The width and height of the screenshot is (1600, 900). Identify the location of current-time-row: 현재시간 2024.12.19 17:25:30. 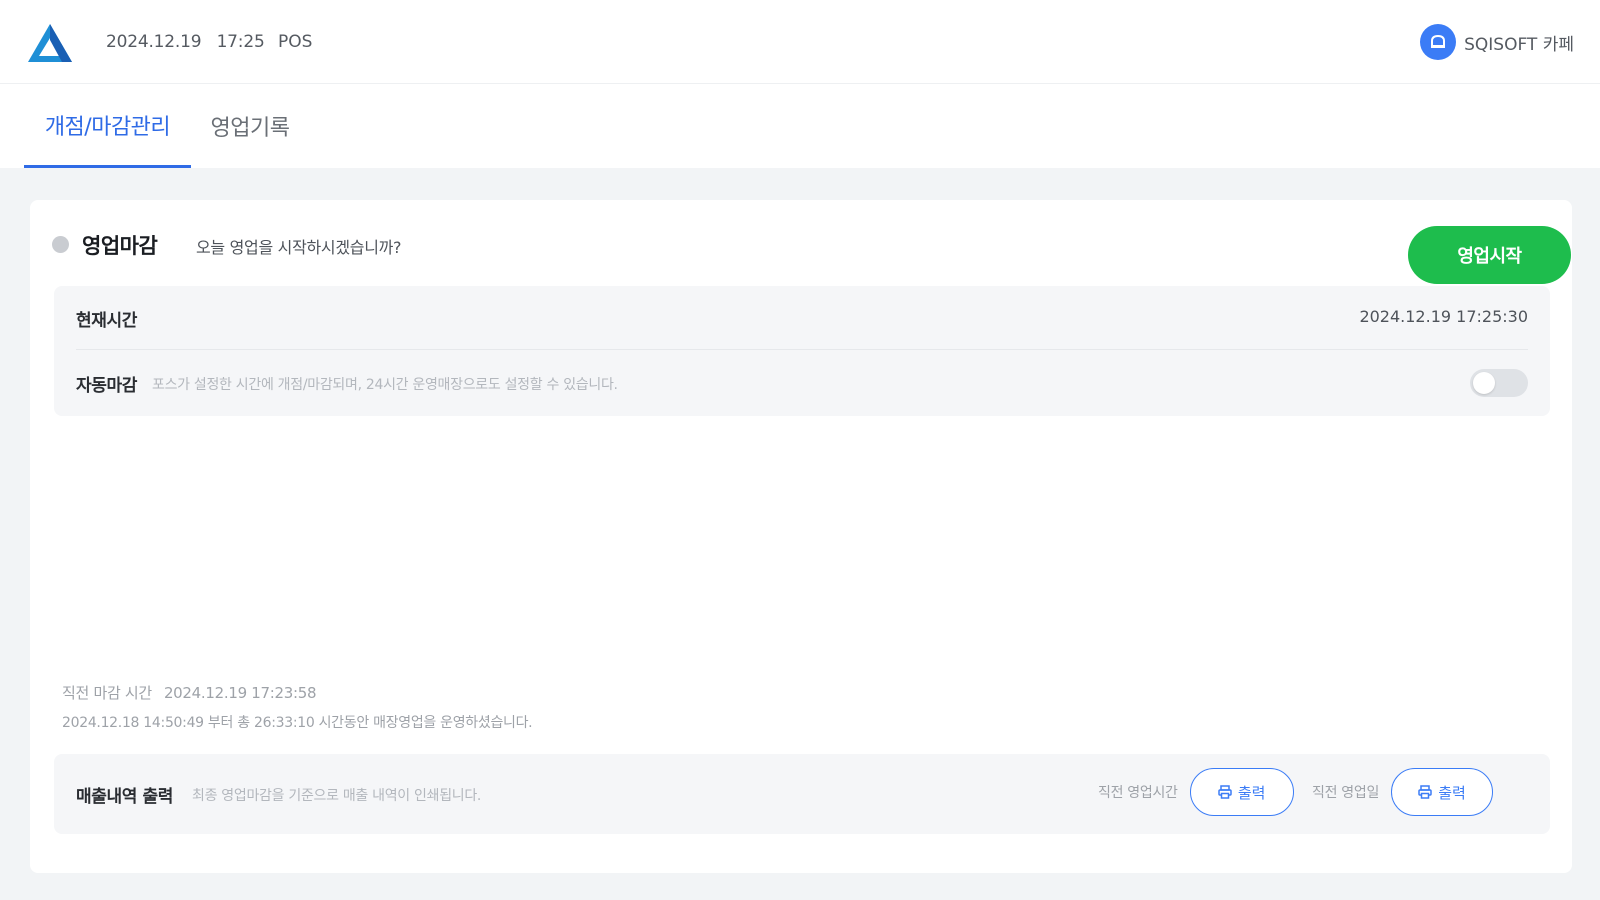
(802, 318).